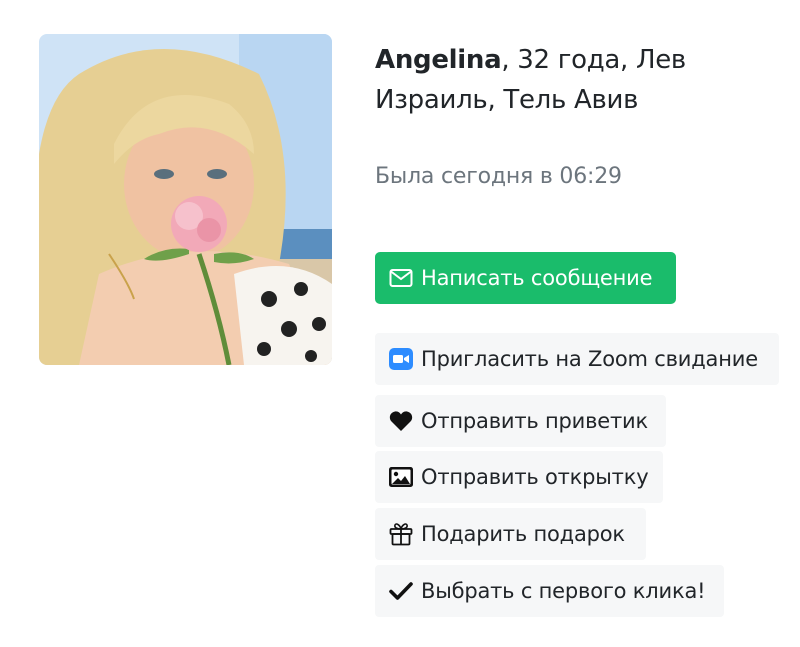 Image resolution: width=800 pixels, height=647 pixels. Describe the element at coordinates (537, 278) in the screenshot. I see `write-message-label: Написать сообщение` at that location.